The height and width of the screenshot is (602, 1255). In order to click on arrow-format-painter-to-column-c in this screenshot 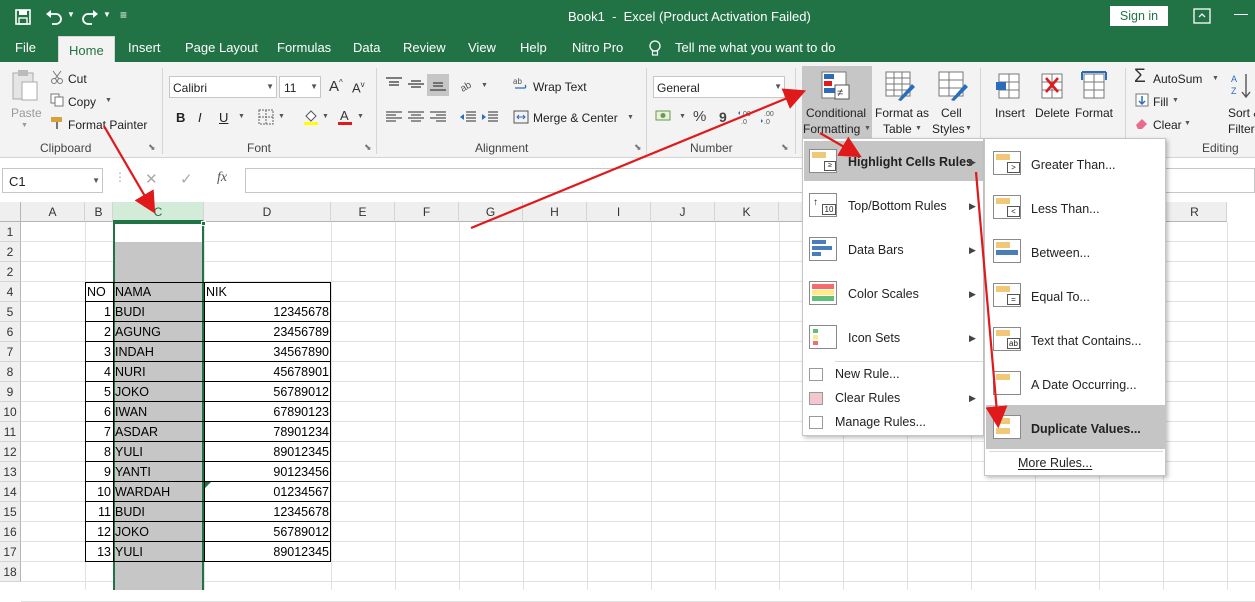, I will do `click(129, 169)`.